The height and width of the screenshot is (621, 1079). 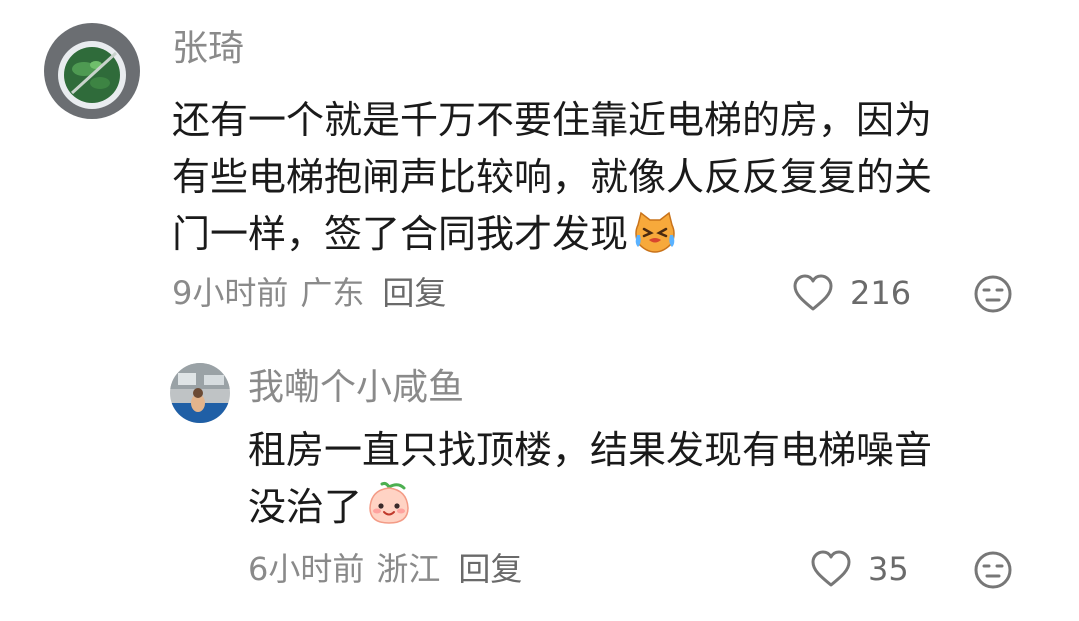 What do you see at coordinates (306, 569) in the screenshot?
I see `comment-time: 6小时前` at bounding box center [306, 569].